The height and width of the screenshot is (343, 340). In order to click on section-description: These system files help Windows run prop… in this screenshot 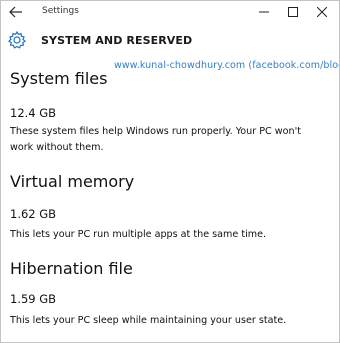, I will do `click(155, 139)`.